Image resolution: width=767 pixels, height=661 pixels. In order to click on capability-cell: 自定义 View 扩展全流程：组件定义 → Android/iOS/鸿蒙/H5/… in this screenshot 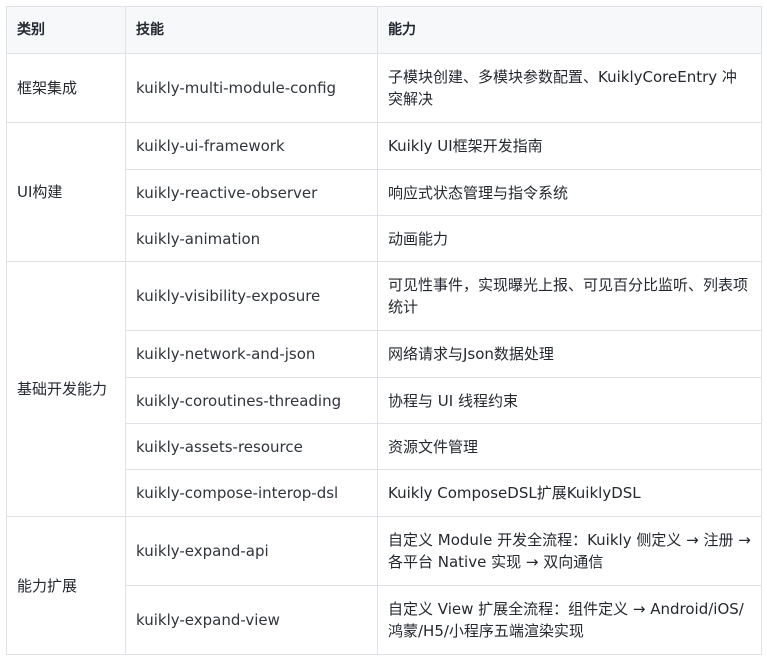, I will do `click(569, 620)`.